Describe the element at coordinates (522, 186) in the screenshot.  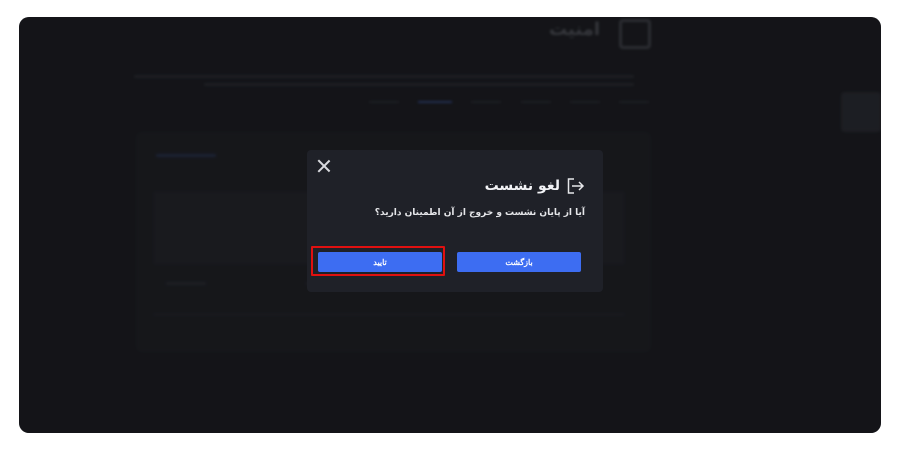
I see `dialog-title: لغو نشست` at that location.